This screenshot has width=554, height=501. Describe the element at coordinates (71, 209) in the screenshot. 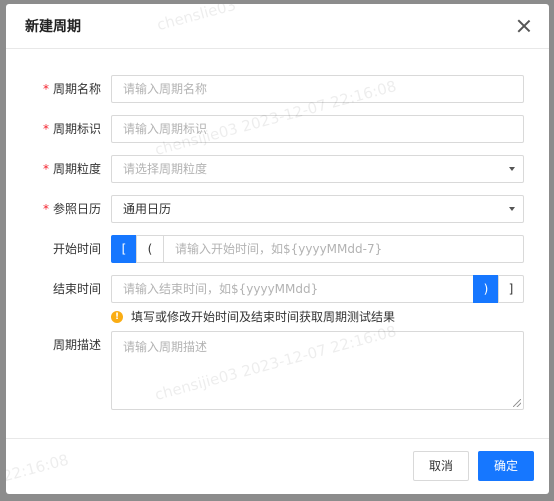

I see `calendar-label: * 参照日历` at that location.